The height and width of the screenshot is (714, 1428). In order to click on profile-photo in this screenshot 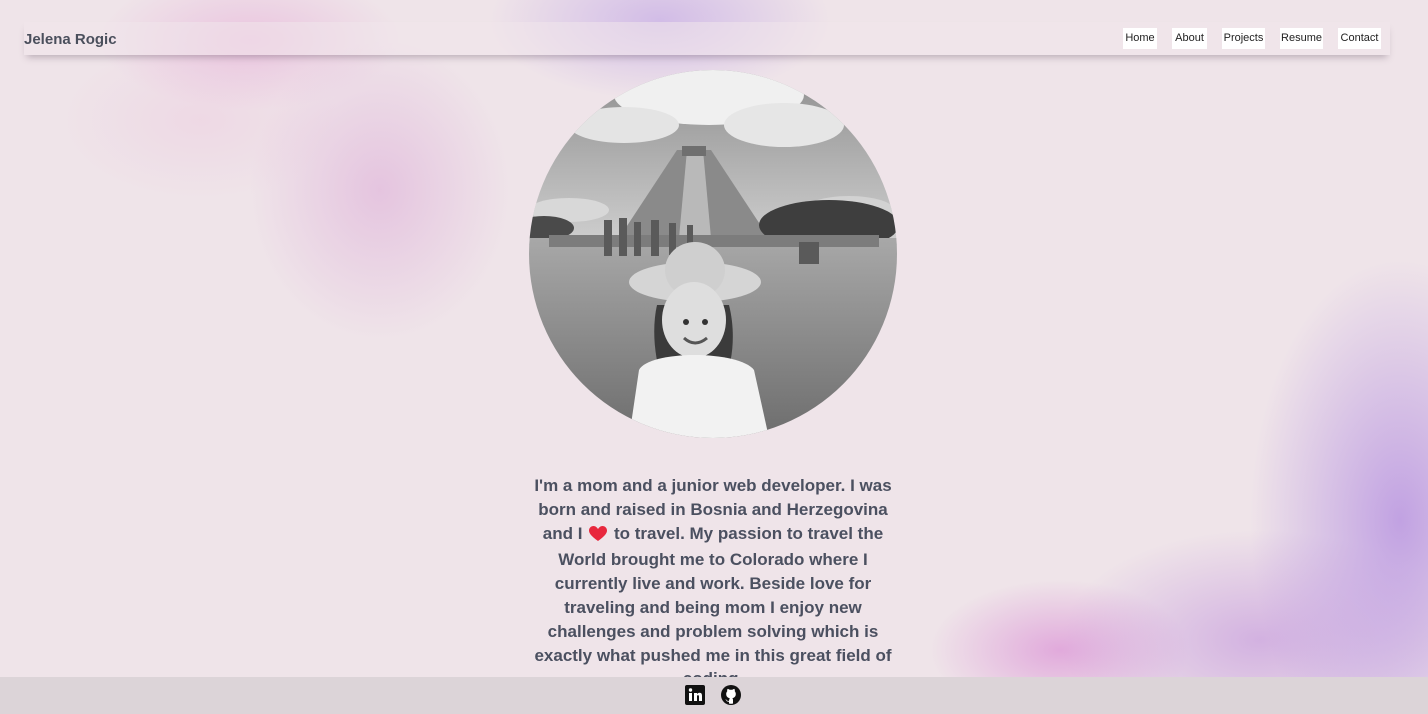, I will do `click(713, 254)`.